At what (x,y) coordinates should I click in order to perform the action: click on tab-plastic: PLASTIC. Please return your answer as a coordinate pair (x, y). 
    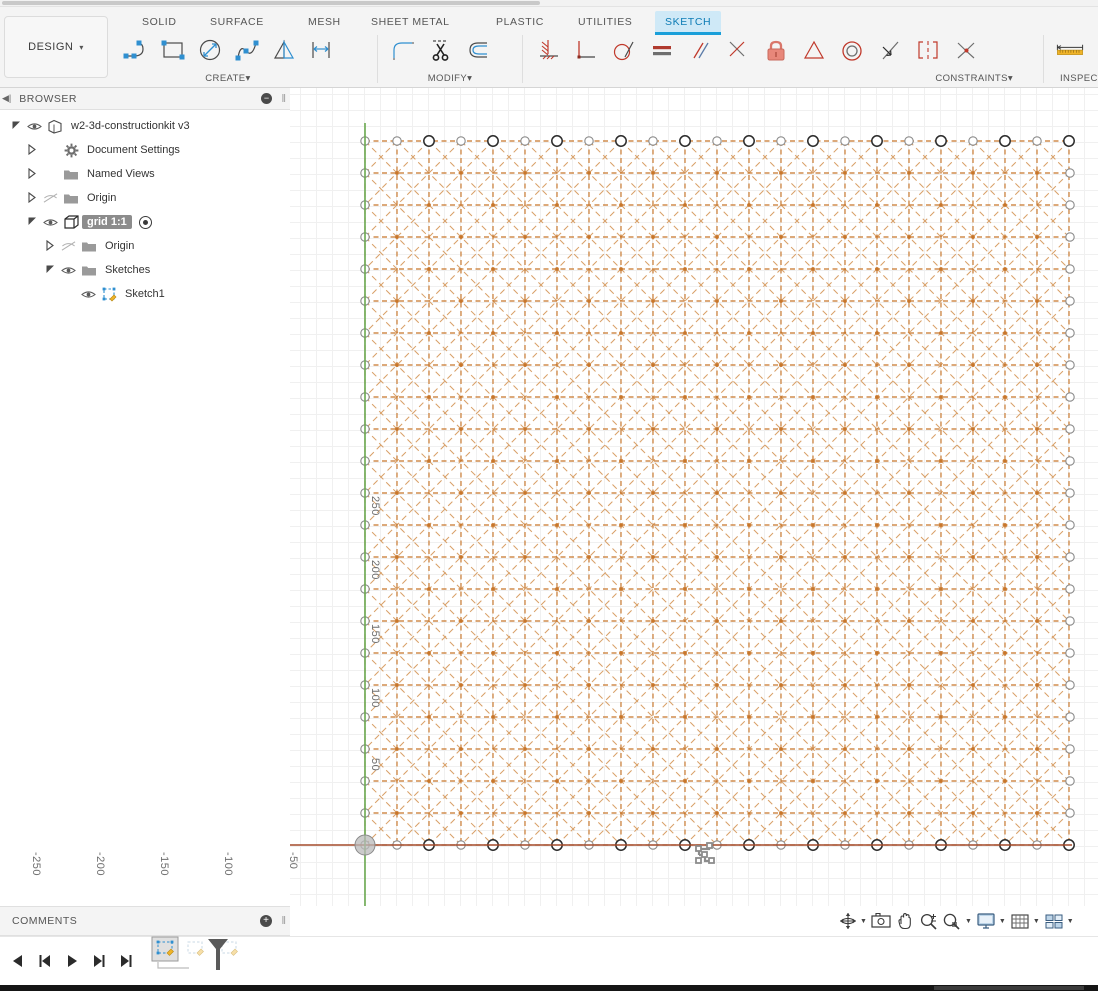
    Looking at the image, I should click on (520, 22).